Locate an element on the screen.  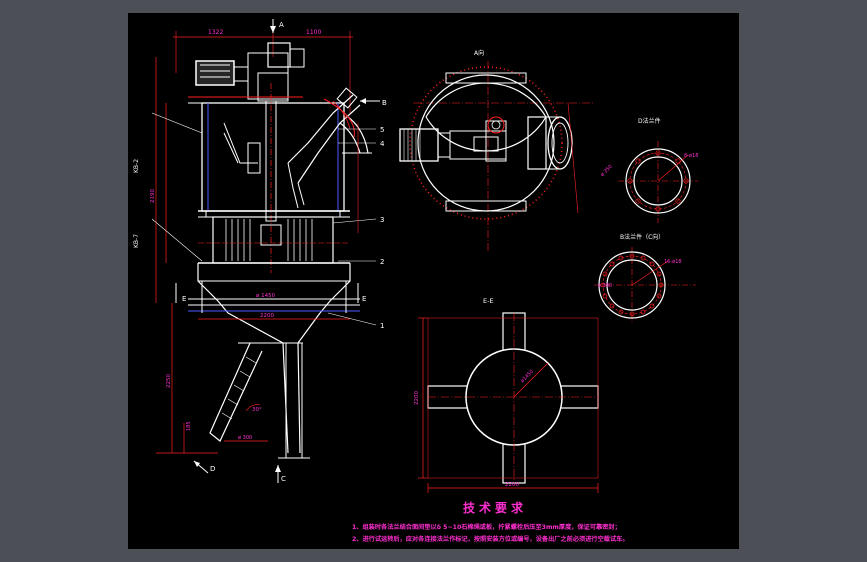
section-ee-height: 2200 is located at coordinates (417, 398).